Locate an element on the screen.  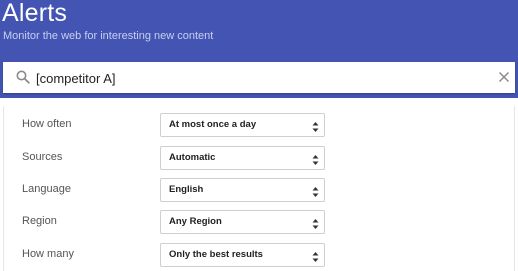
search-input is located at coordinates (256, 78).